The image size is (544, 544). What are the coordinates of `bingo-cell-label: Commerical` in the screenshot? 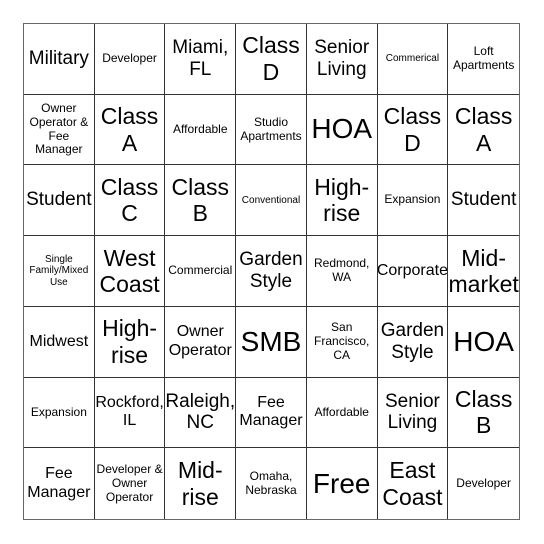 It's located at (412, 59).